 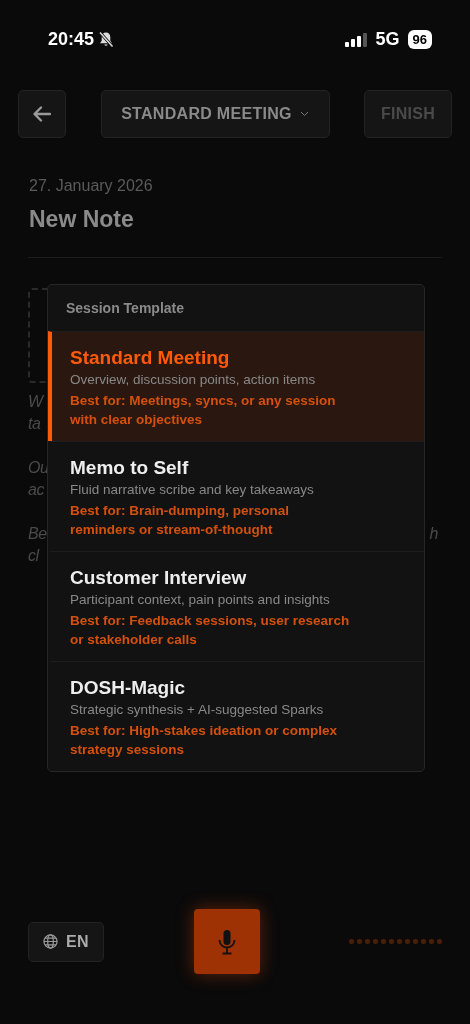 What do you see at coordinates (36, 489) in the screenshot?
I see `placeholder-text: ac` at bounding box center [36, 489].